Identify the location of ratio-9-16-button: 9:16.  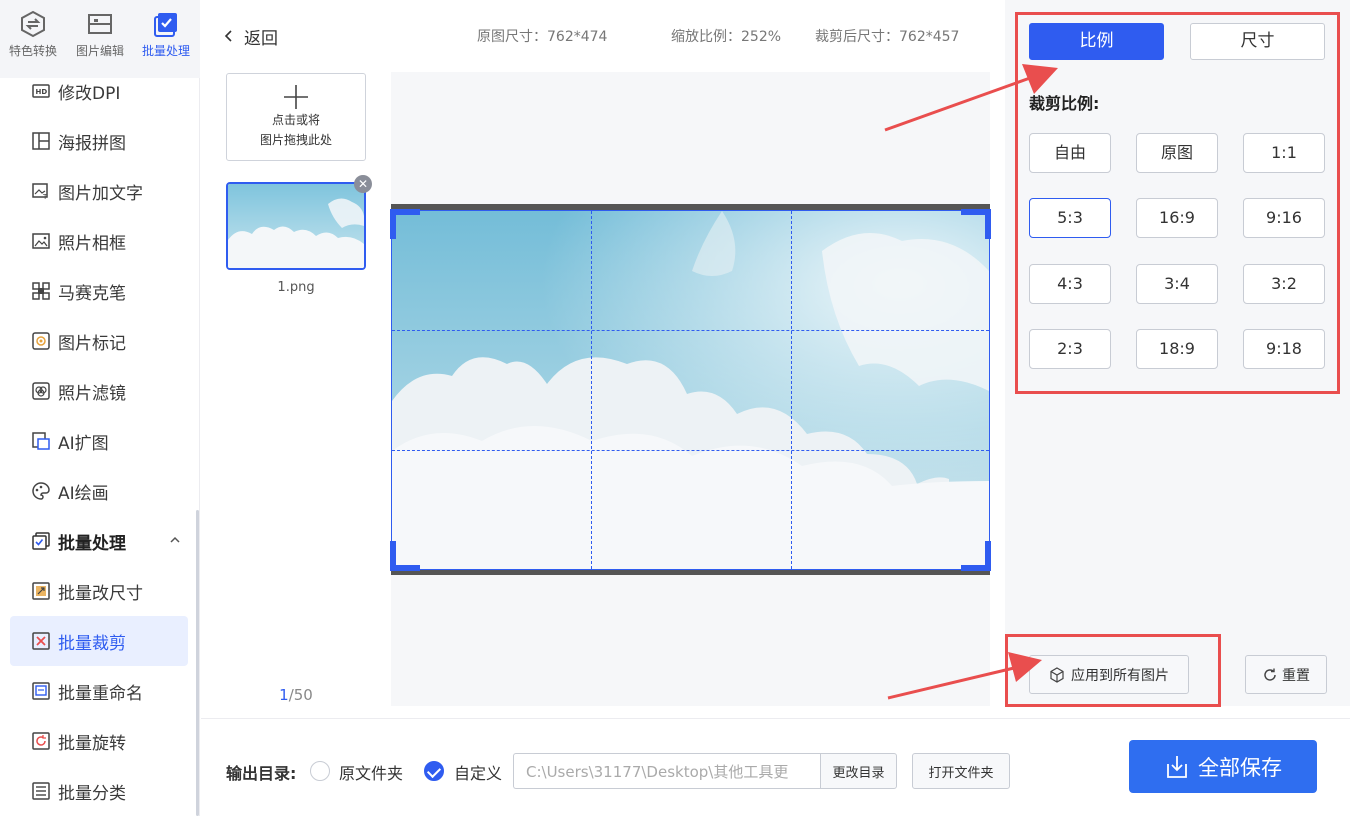
(1284, 218).